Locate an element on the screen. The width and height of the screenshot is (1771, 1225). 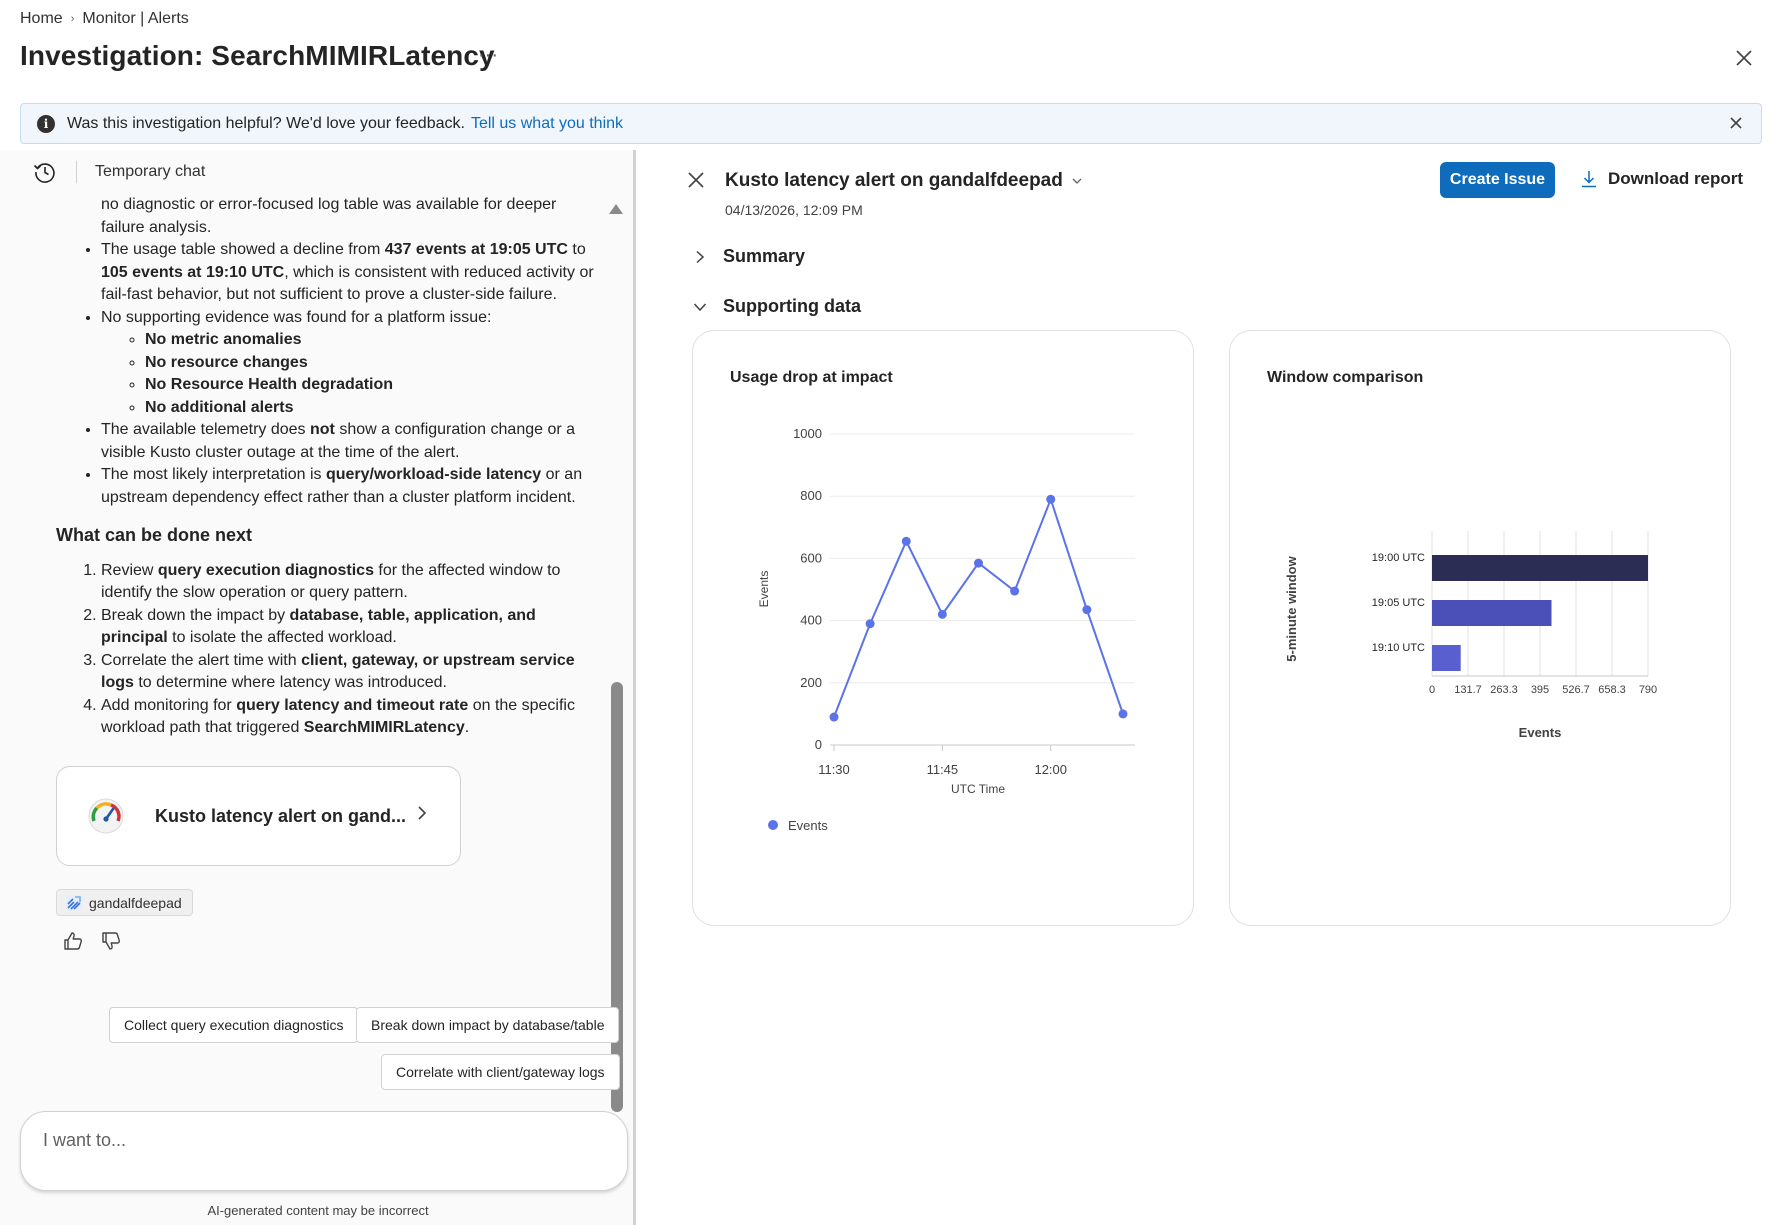
temporary-chat-label: Temporary chat is located at coordinates (150, 171).